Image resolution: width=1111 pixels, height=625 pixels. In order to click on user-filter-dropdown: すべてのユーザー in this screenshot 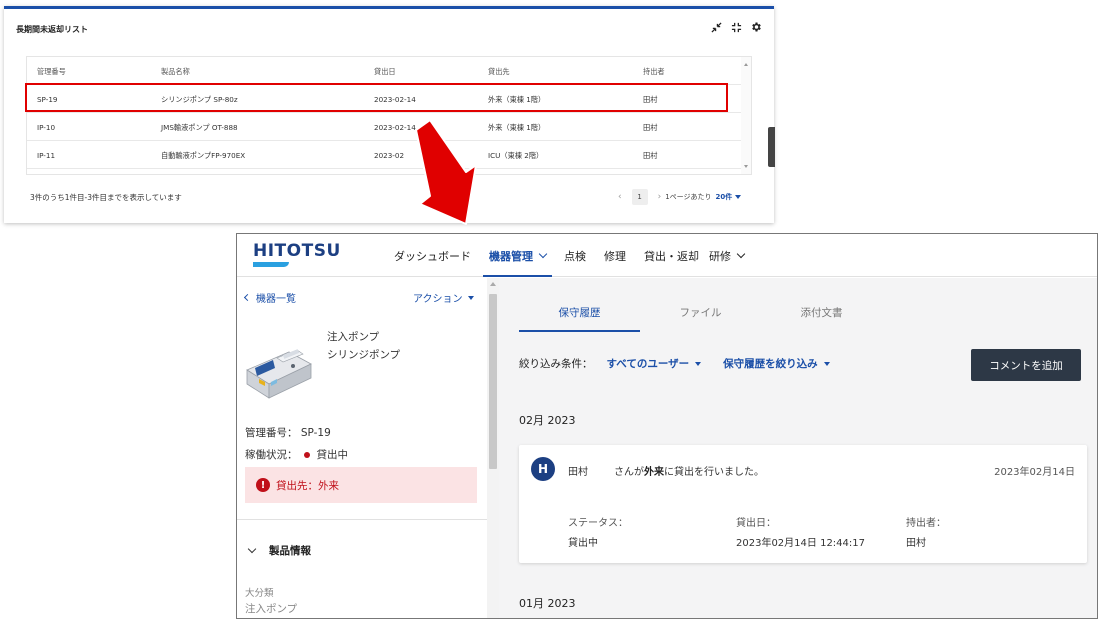, I will do `click(654, 363)`.